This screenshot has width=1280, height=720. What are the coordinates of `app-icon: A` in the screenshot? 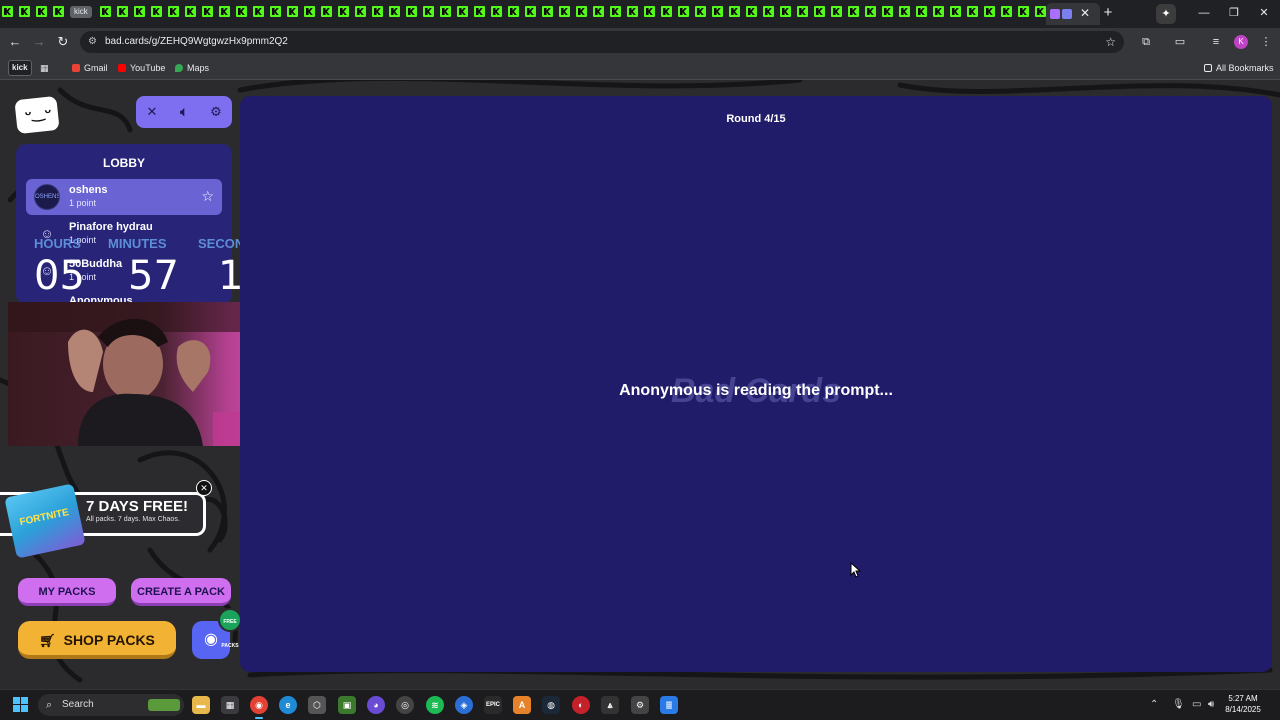 It's located at (522, 705).